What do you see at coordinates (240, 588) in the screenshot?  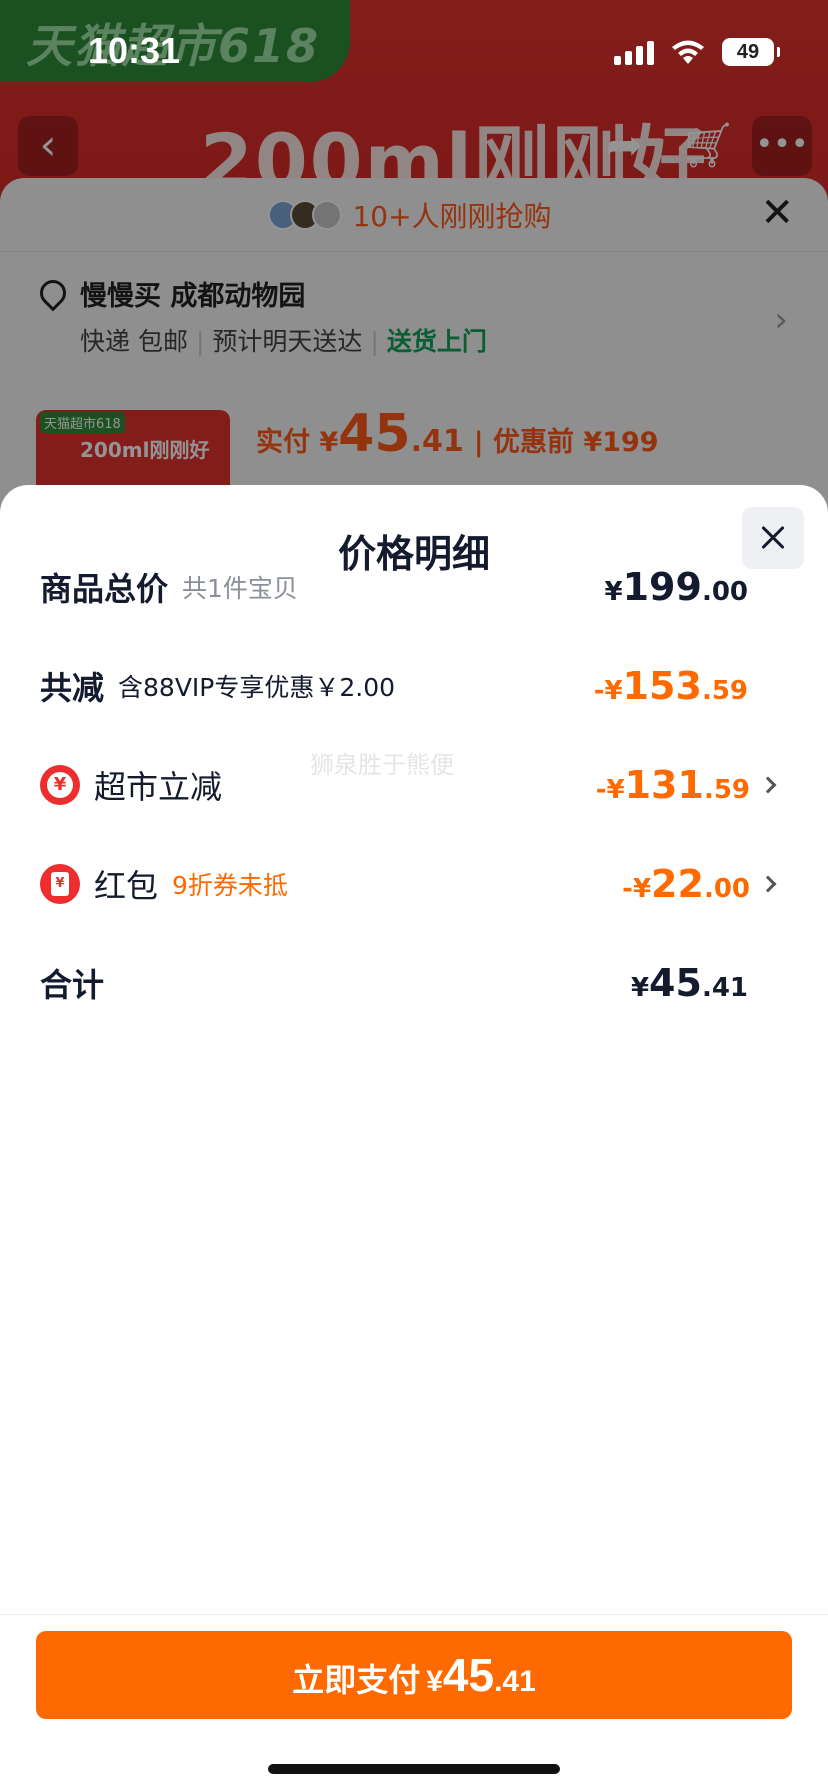 I see `row-note: 共1件宝贝` at bounding box center [240, 588].